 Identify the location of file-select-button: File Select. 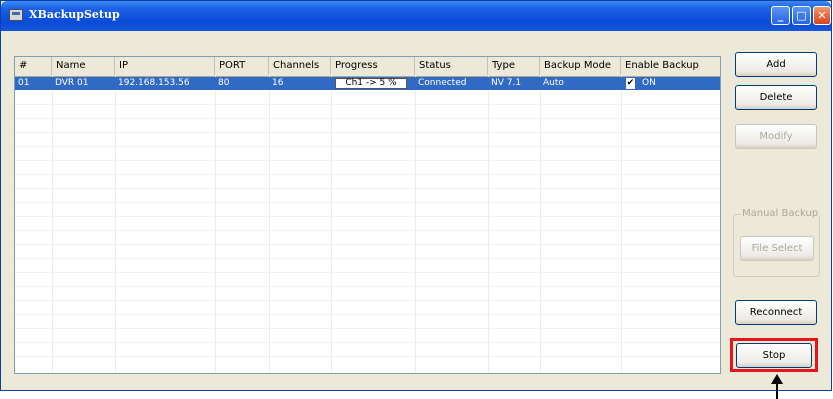
(777, 248).